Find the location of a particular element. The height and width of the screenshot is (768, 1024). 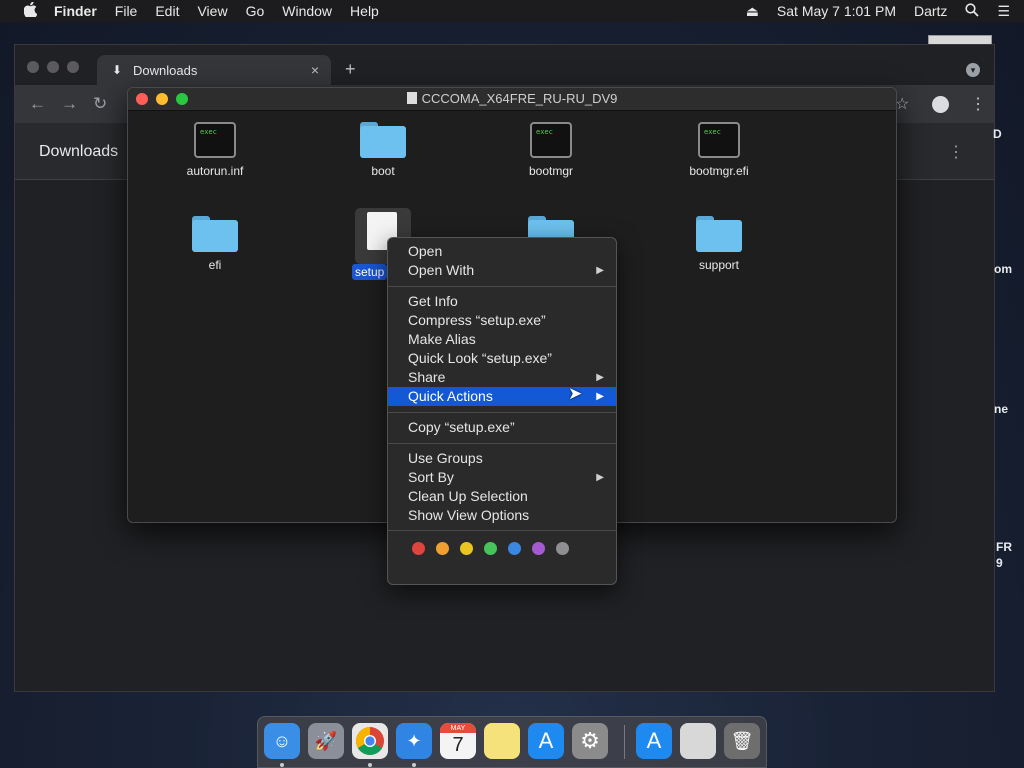

file-bootmgr: exec bootmgr is located at coordinates (551, 150).